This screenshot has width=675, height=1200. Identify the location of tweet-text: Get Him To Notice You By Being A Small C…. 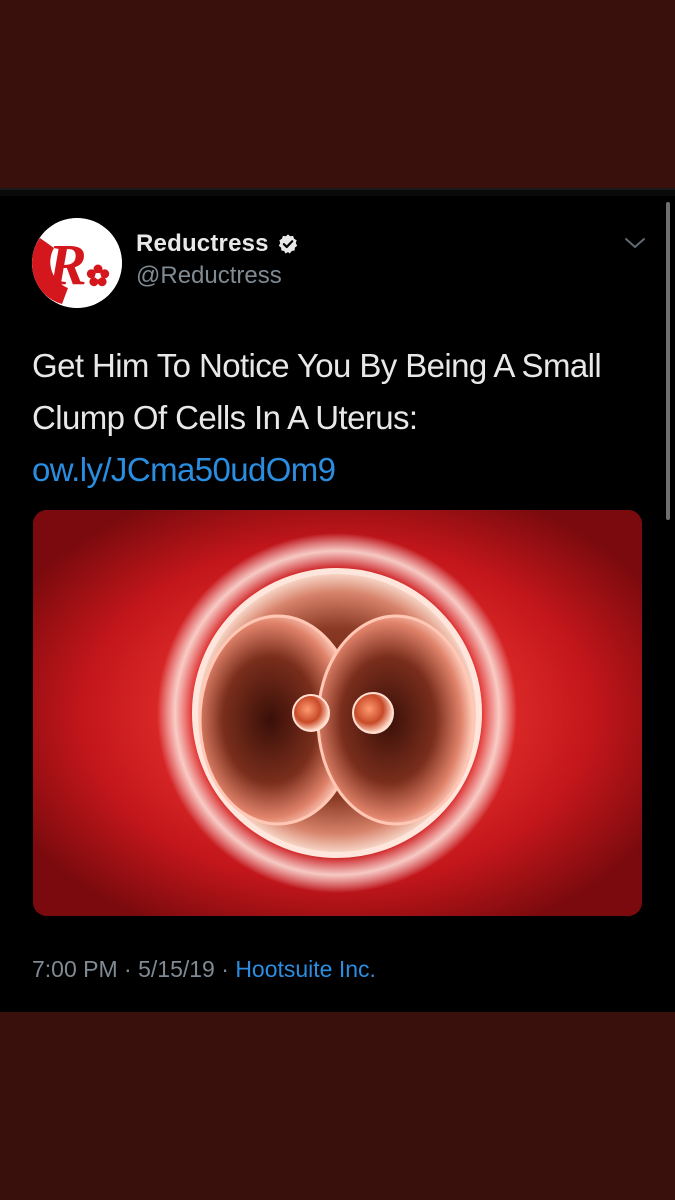
(342, 418).